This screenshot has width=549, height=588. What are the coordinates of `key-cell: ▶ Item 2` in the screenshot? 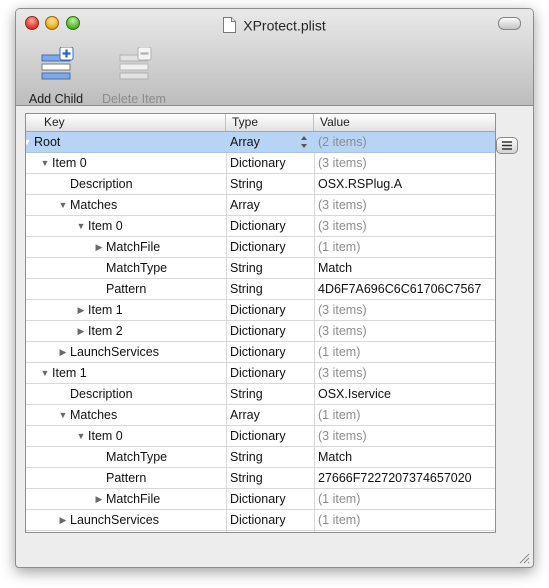 It's located at (126, 331).